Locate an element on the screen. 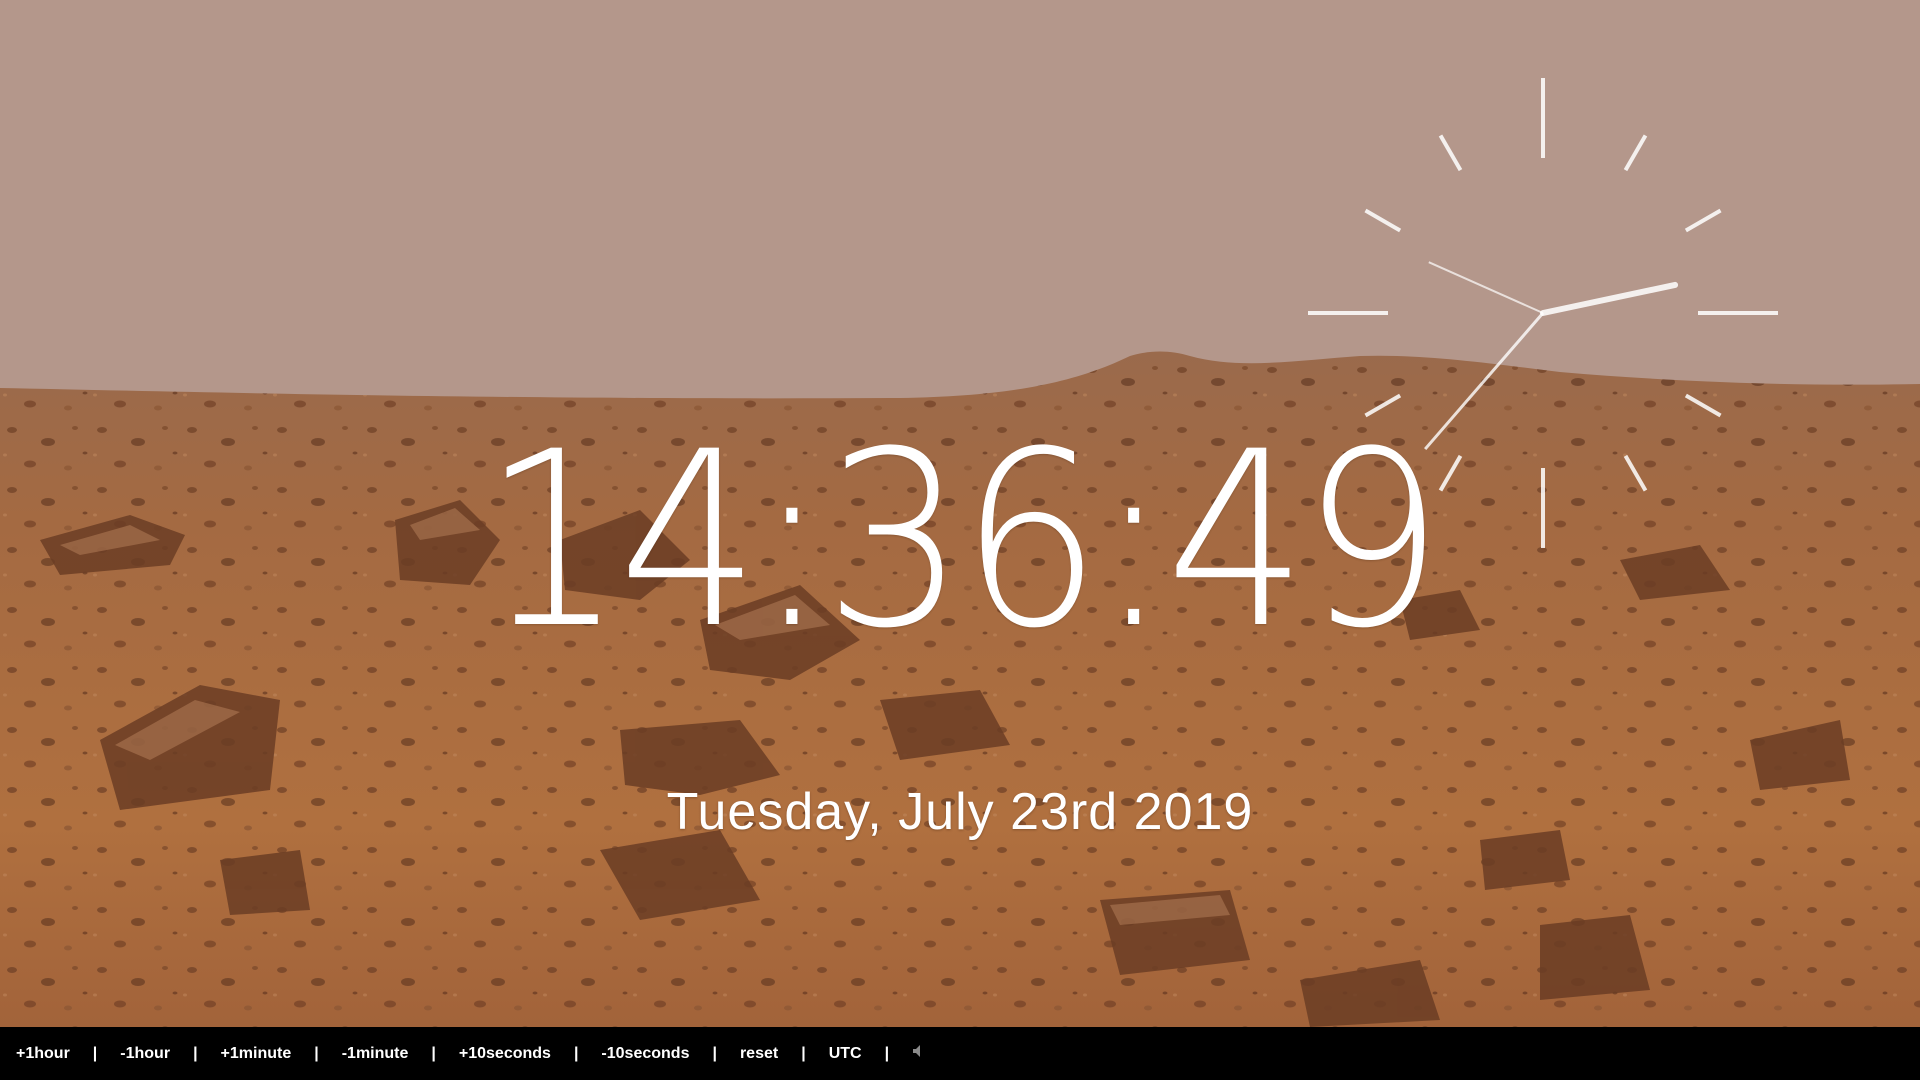  second-hand is located at coordinates (1486, 287).